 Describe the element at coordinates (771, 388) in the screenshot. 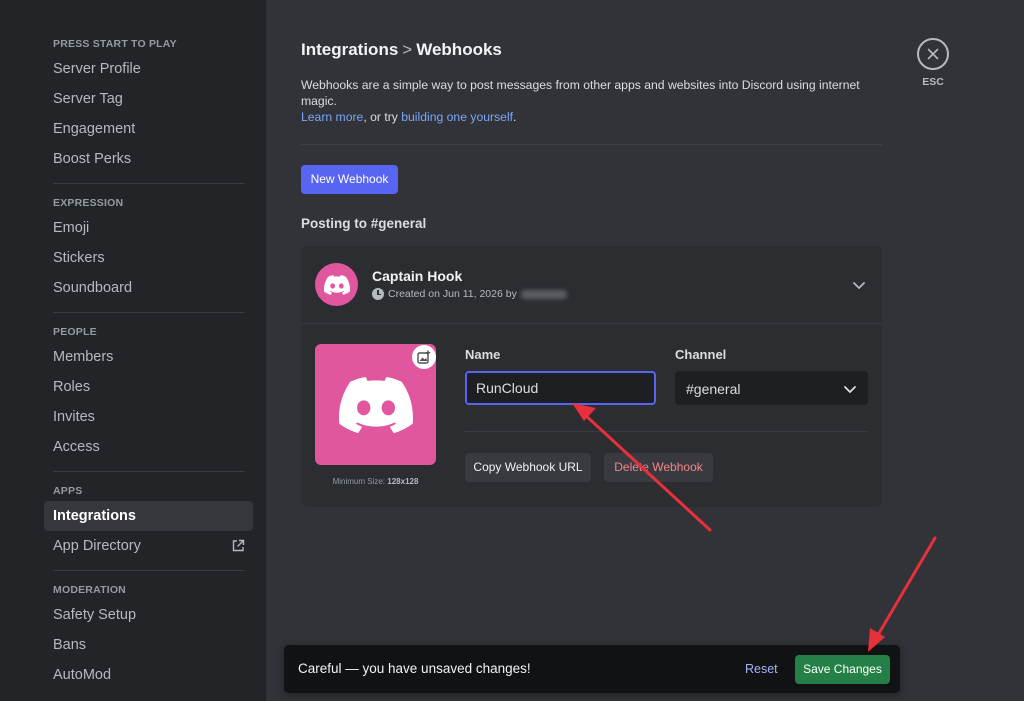

I see `channel-select: #general` at that location.